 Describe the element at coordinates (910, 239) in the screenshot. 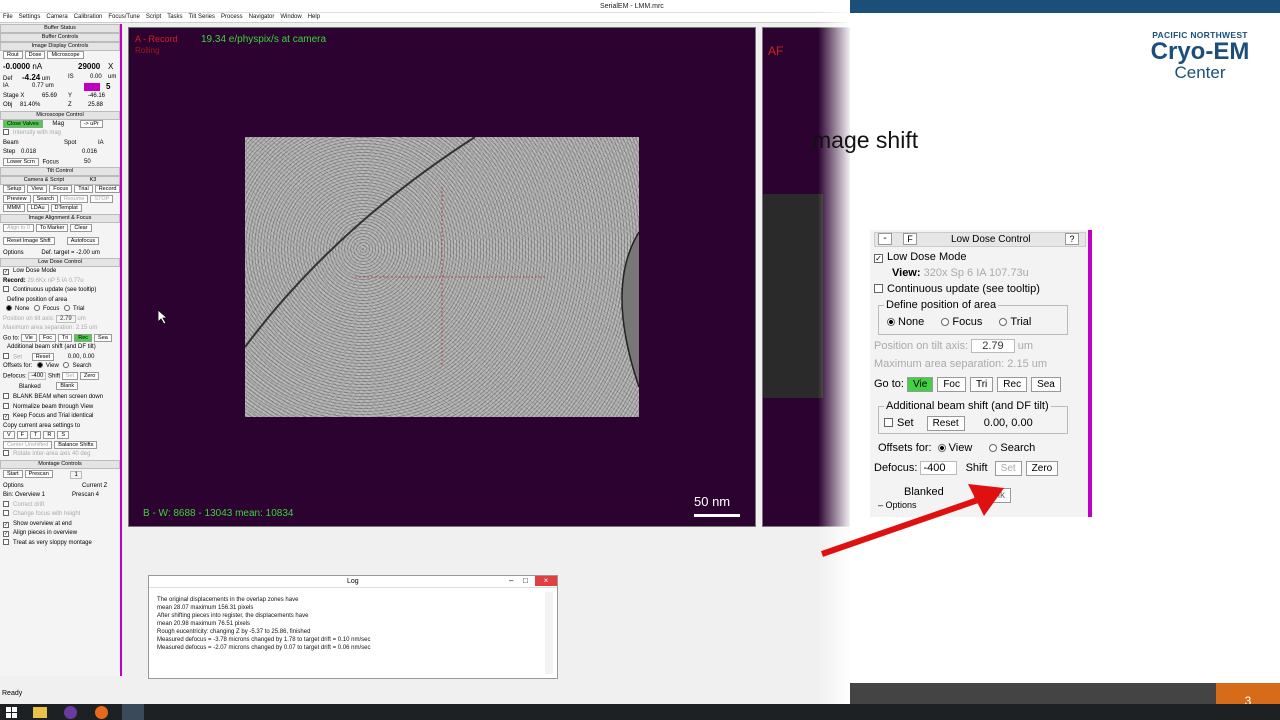

I see `ldc-float-button: F` at that location.